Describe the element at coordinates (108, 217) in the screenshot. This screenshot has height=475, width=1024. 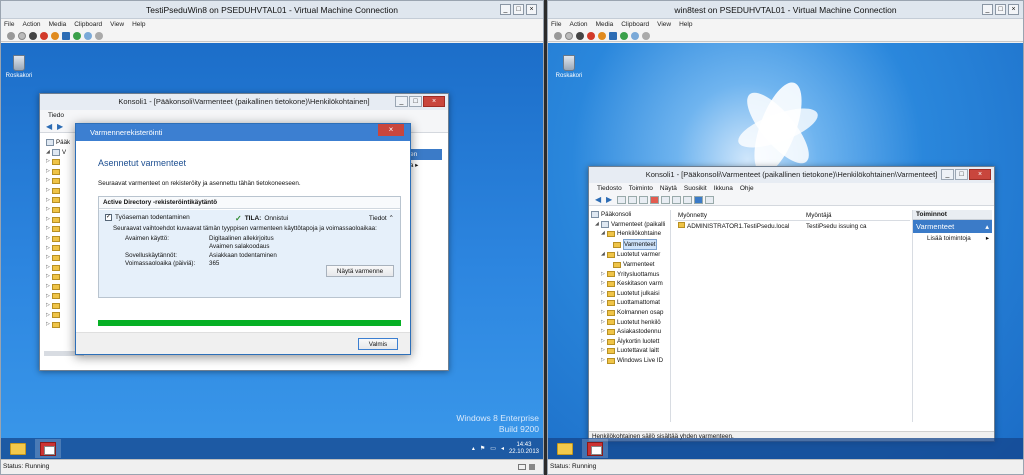
I see `certificate-checkbox: ✓` at that location.